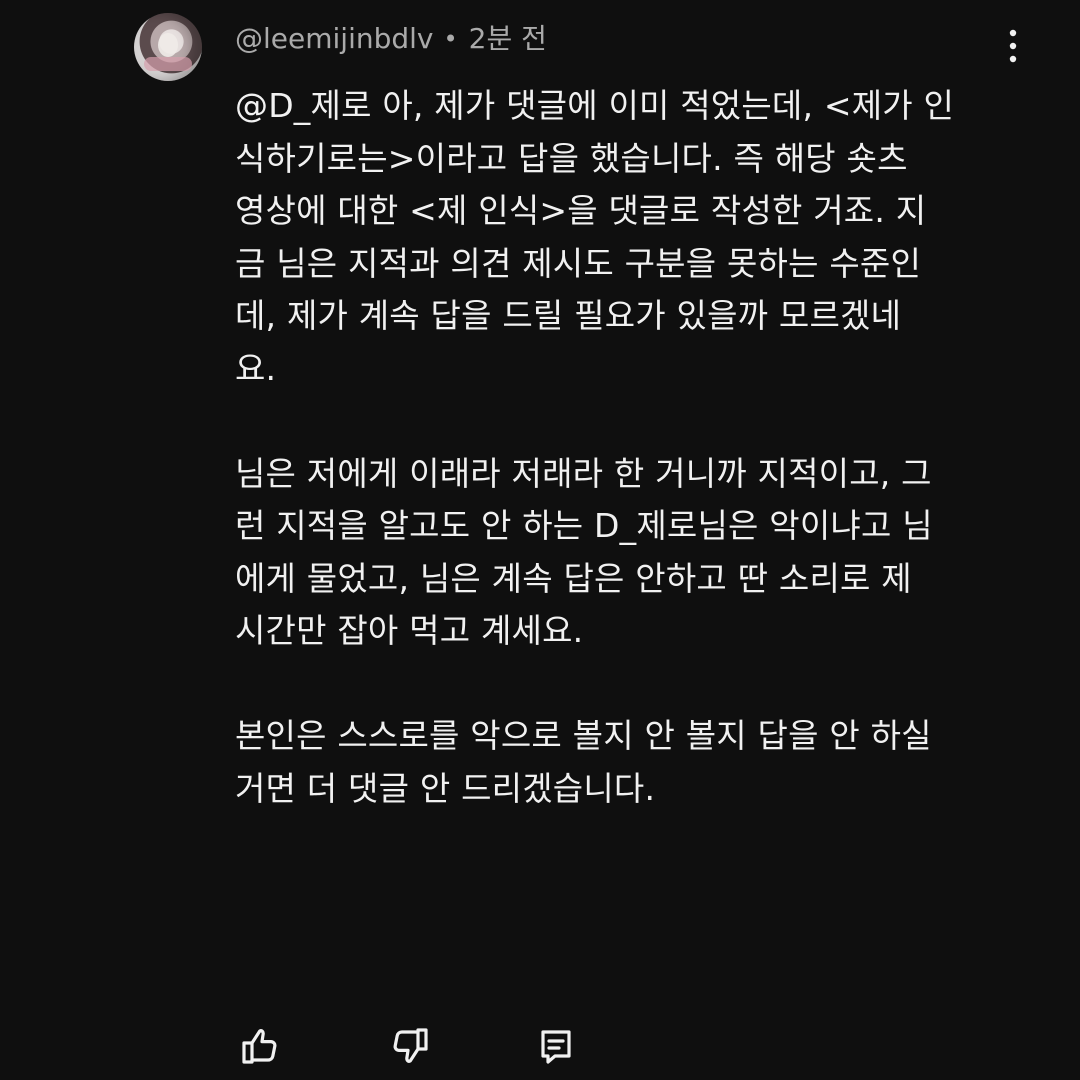 This screenshot has width=1080, height=1080. Describe the element at coordinates (571, 158) in the screenshot. I see `comment-line: 식하기로는>이라고 답을 했습니다. 즉 해당 숏츠` at that location.